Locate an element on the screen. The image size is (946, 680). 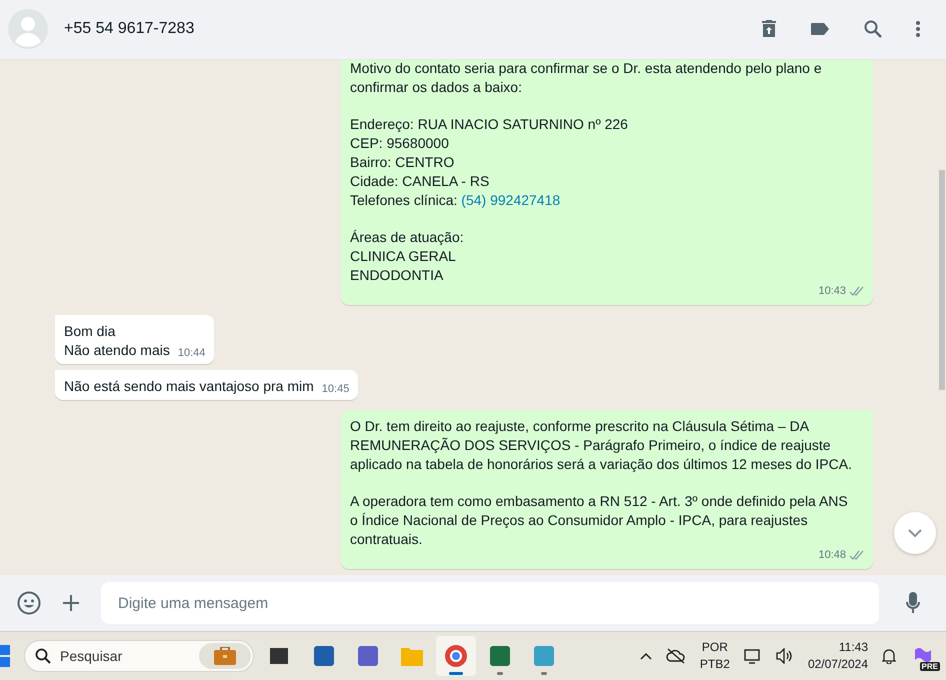
message-time: 10:43 is located at coordinates (832, 291).